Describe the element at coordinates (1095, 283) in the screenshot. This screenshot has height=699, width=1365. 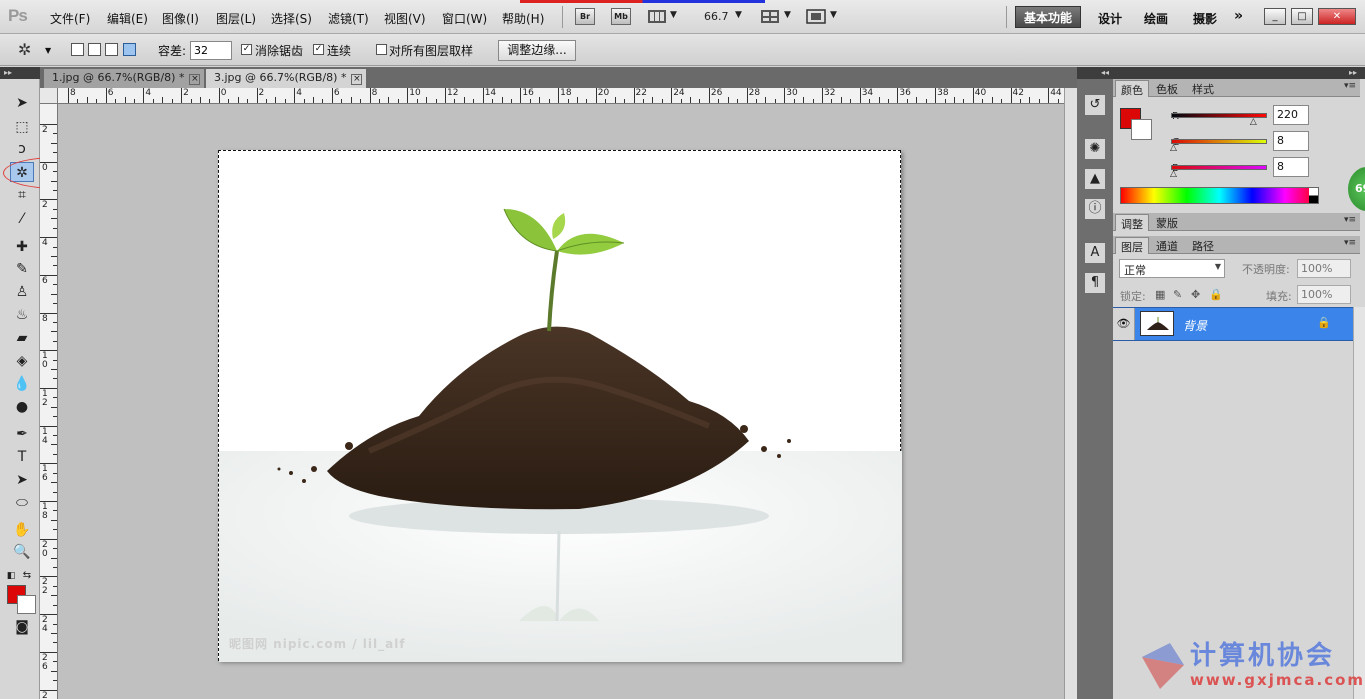
I see `paragraph-panel-icon: ¶` at that location.